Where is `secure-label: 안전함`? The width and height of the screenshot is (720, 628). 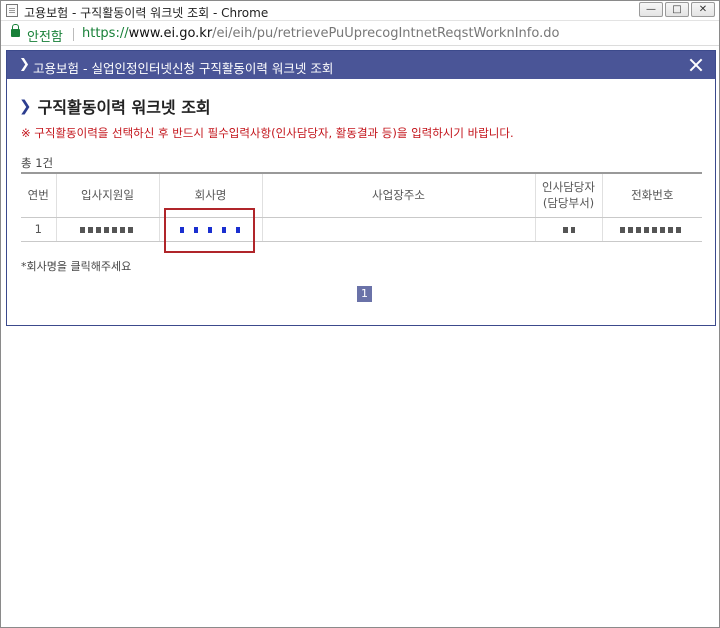
secure-label: 안전함 is located at coordinates (45, 35).